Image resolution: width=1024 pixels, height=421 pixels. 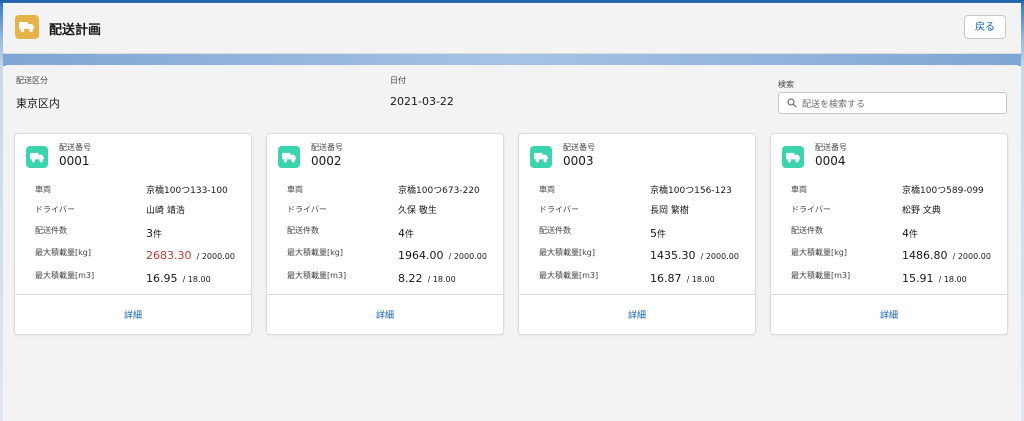 I want to click on volume-value: 15.91 / 18.00, so click(x=934, y=276).